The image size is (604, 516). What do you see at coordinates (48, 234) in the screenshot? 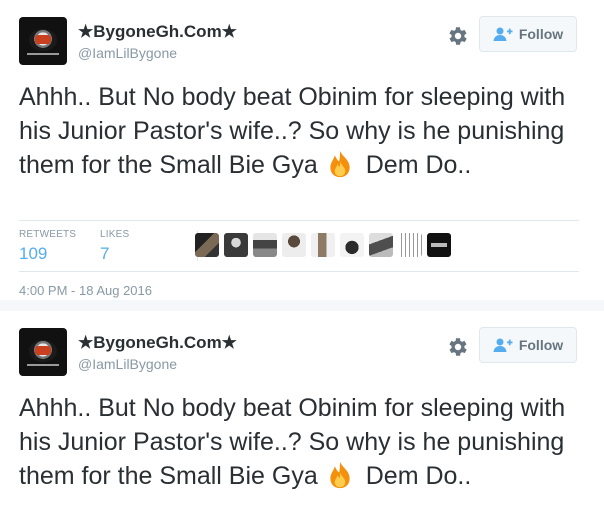
I see `retweets-label: RETWEETS` at bounding box center [48, 234].